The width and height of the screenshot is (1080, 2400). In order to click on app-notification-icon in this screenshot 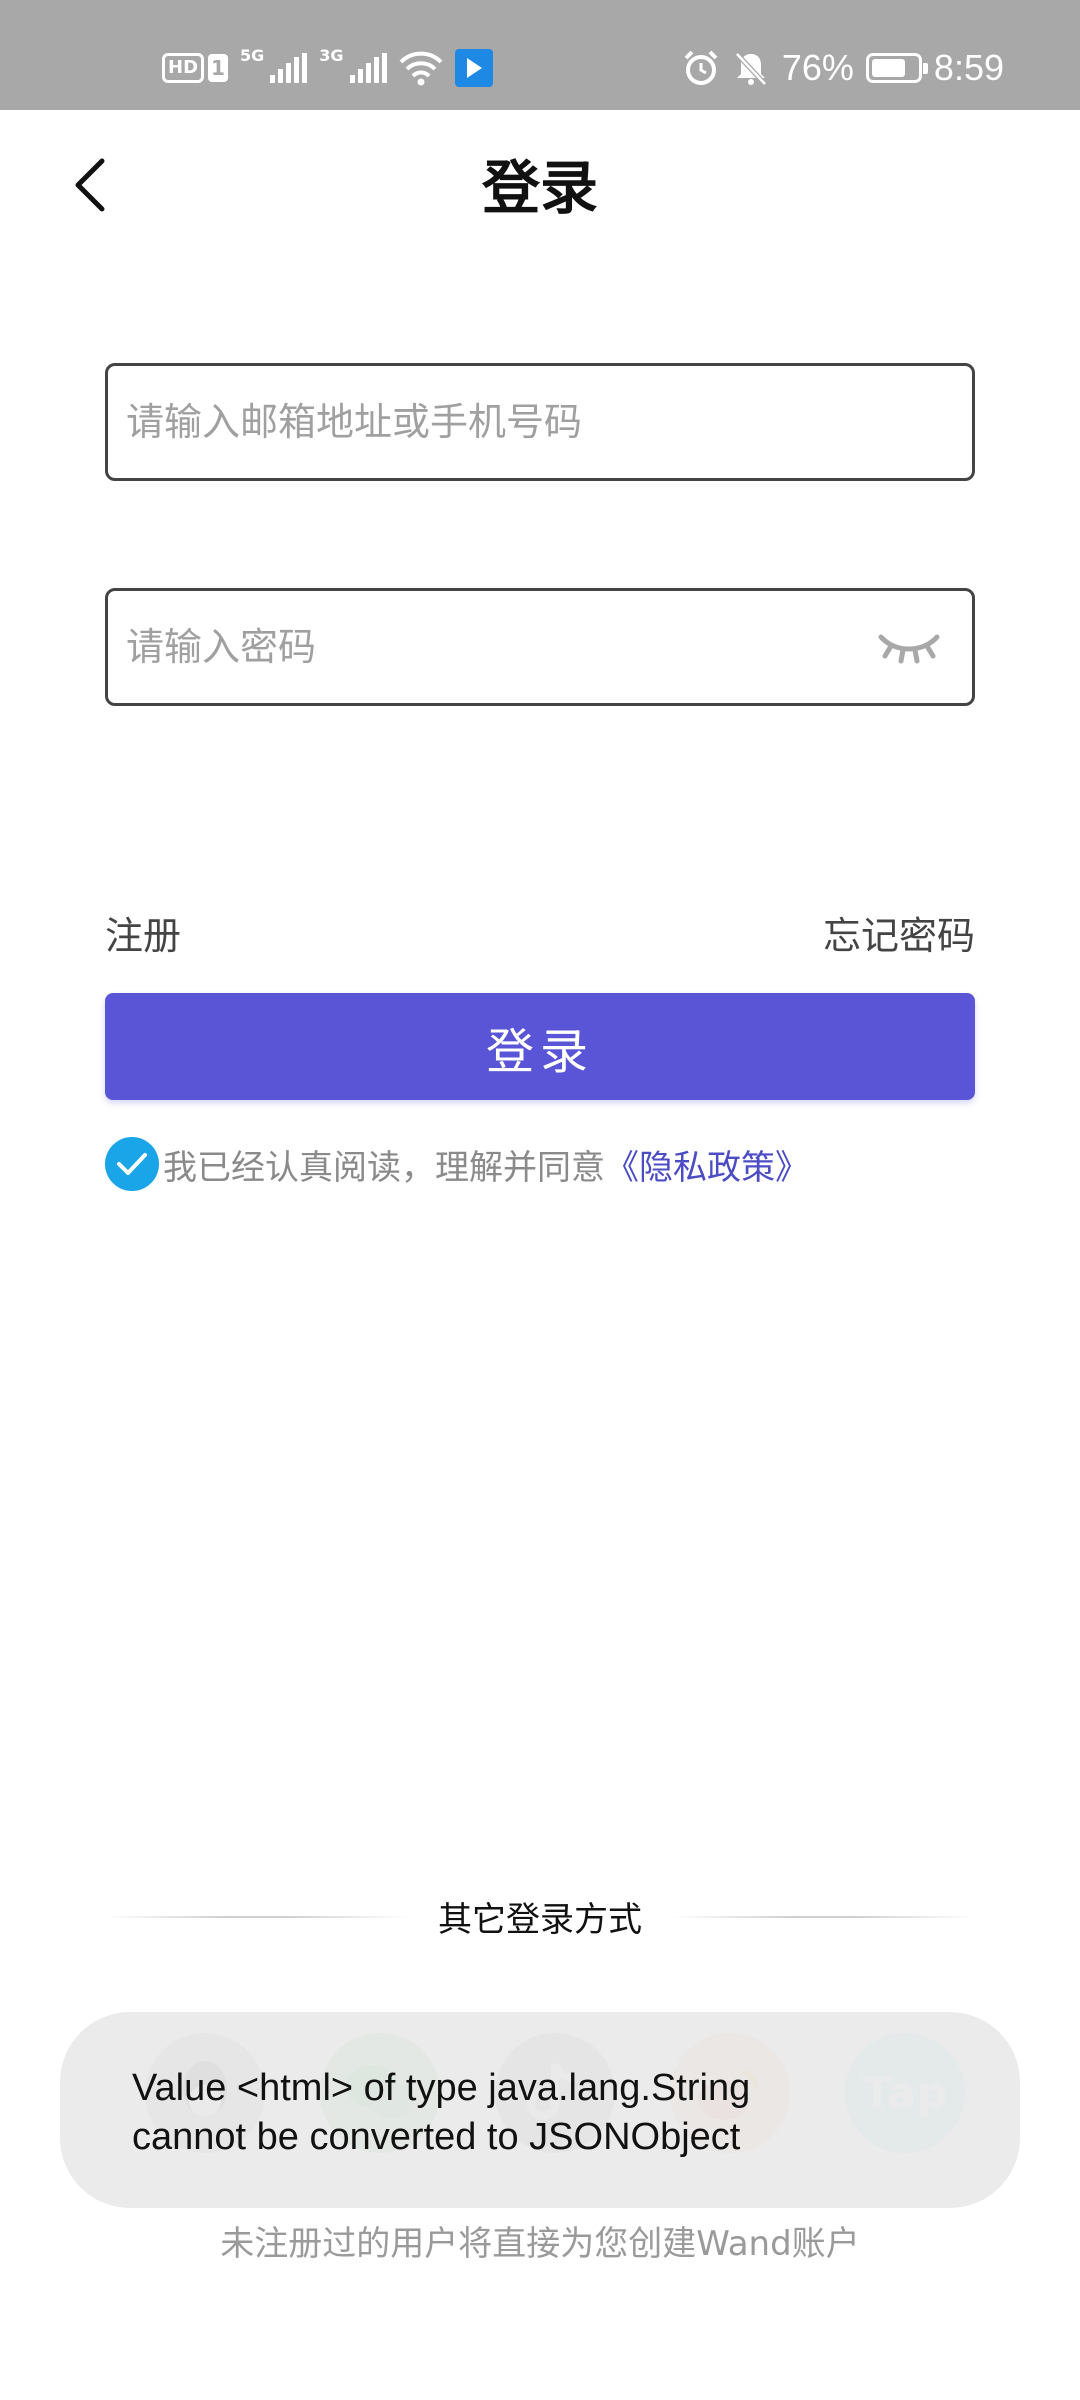, I will do `click(473, 68)`.